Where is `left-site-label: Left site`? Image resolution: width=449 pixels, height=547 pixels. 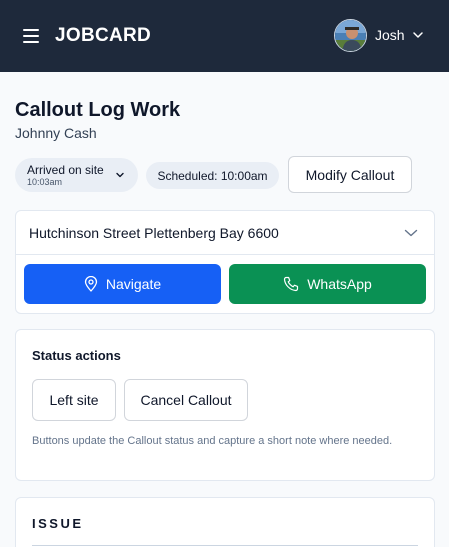
left-site-label: Left site is located at coordinates (74, 400).